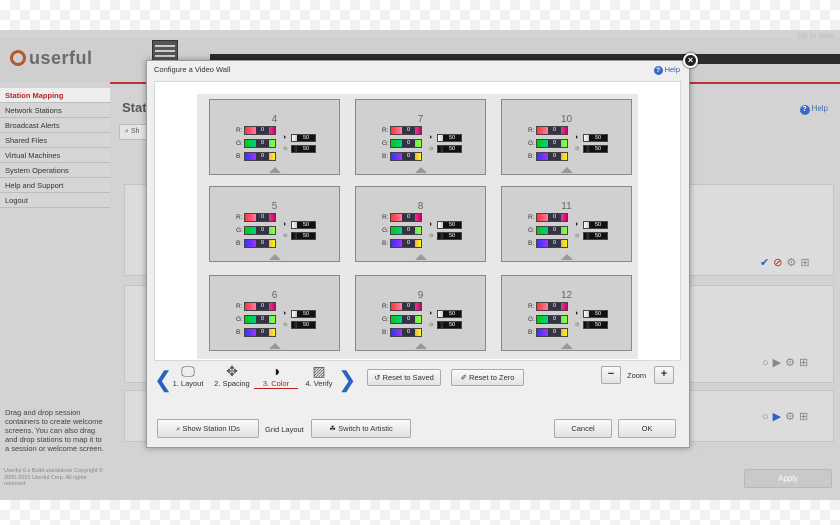  What do you see at coordinates (664, 375) in the screenshot?
I see `zoom-in-button: +` at bounding box center [664, 375].